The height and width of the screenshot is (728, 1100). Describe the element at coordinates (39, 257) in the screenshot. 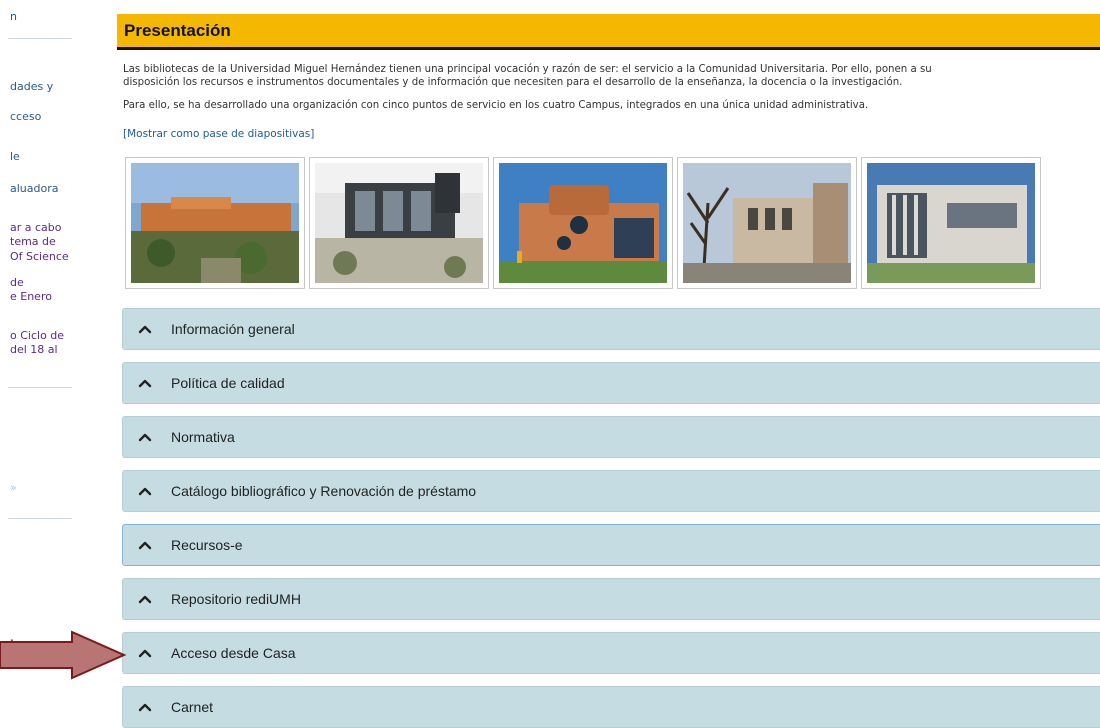

I see `sidebar-link: Of Science` at that location.